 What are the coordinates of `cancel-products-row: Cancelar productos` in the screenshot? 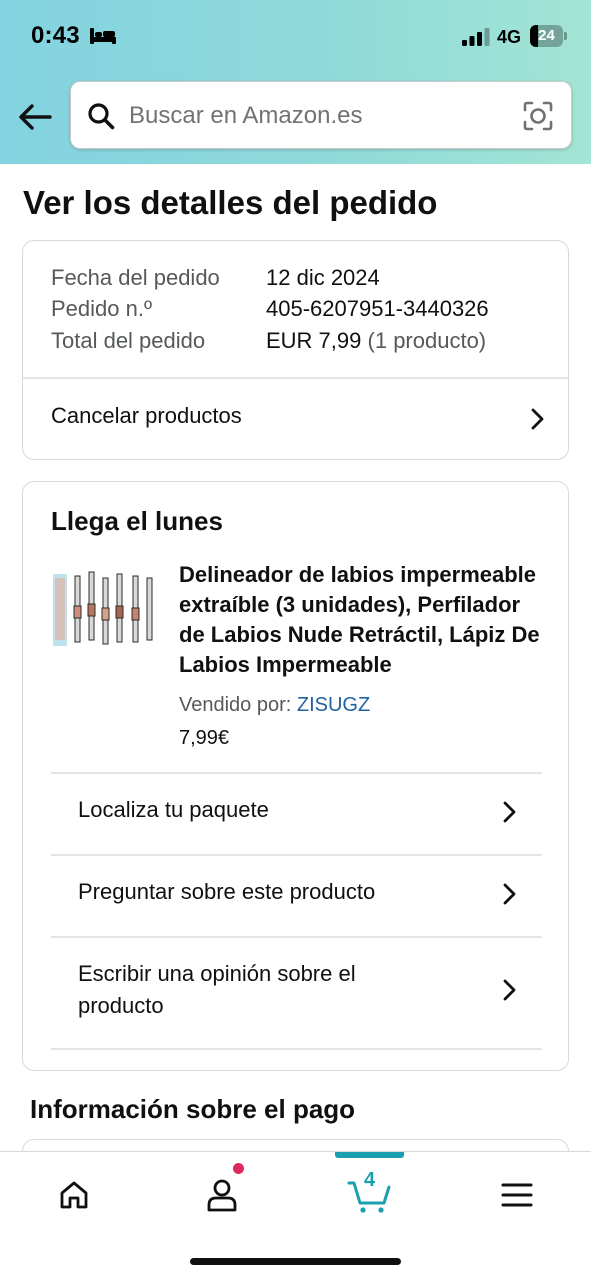 It's located at (295, 419).